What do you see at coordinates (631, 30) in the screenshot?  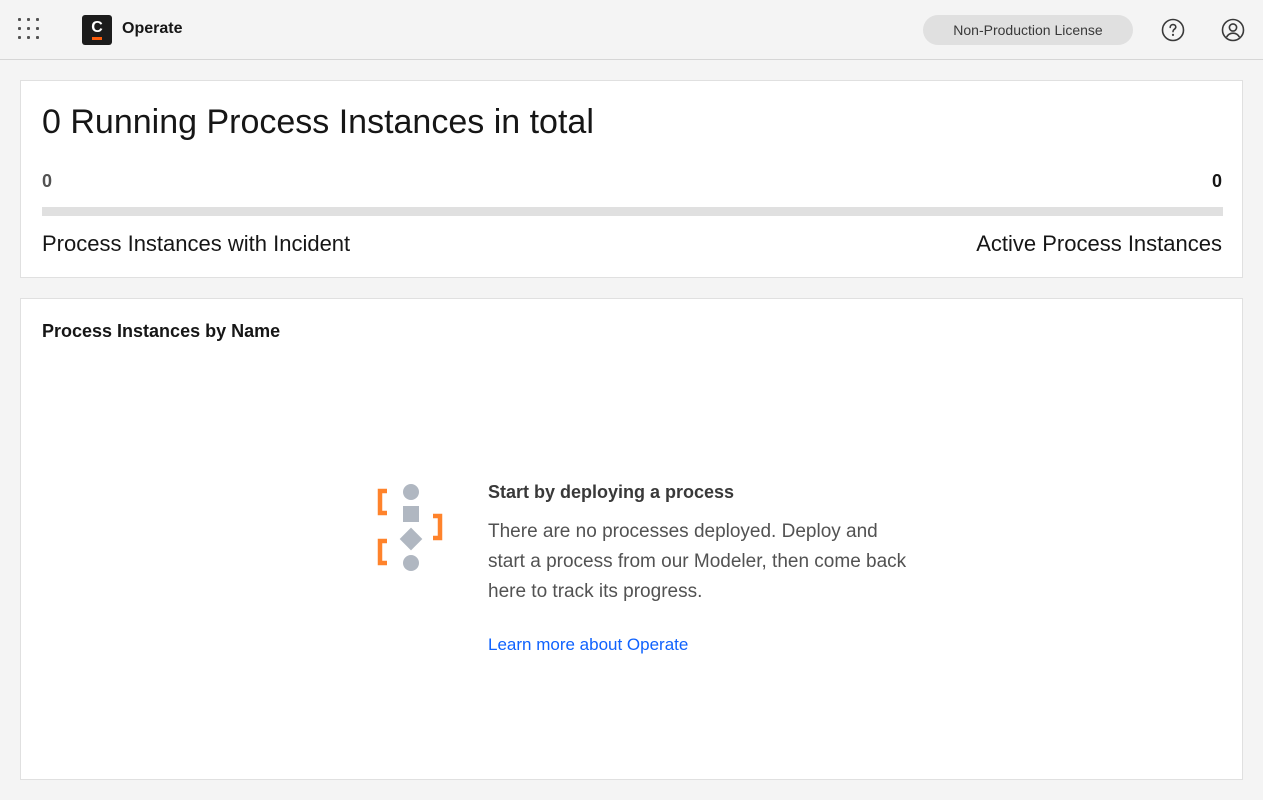 I see `top-navigation-bar: C Operate Non-Production License` at bounding box center [631, 30].